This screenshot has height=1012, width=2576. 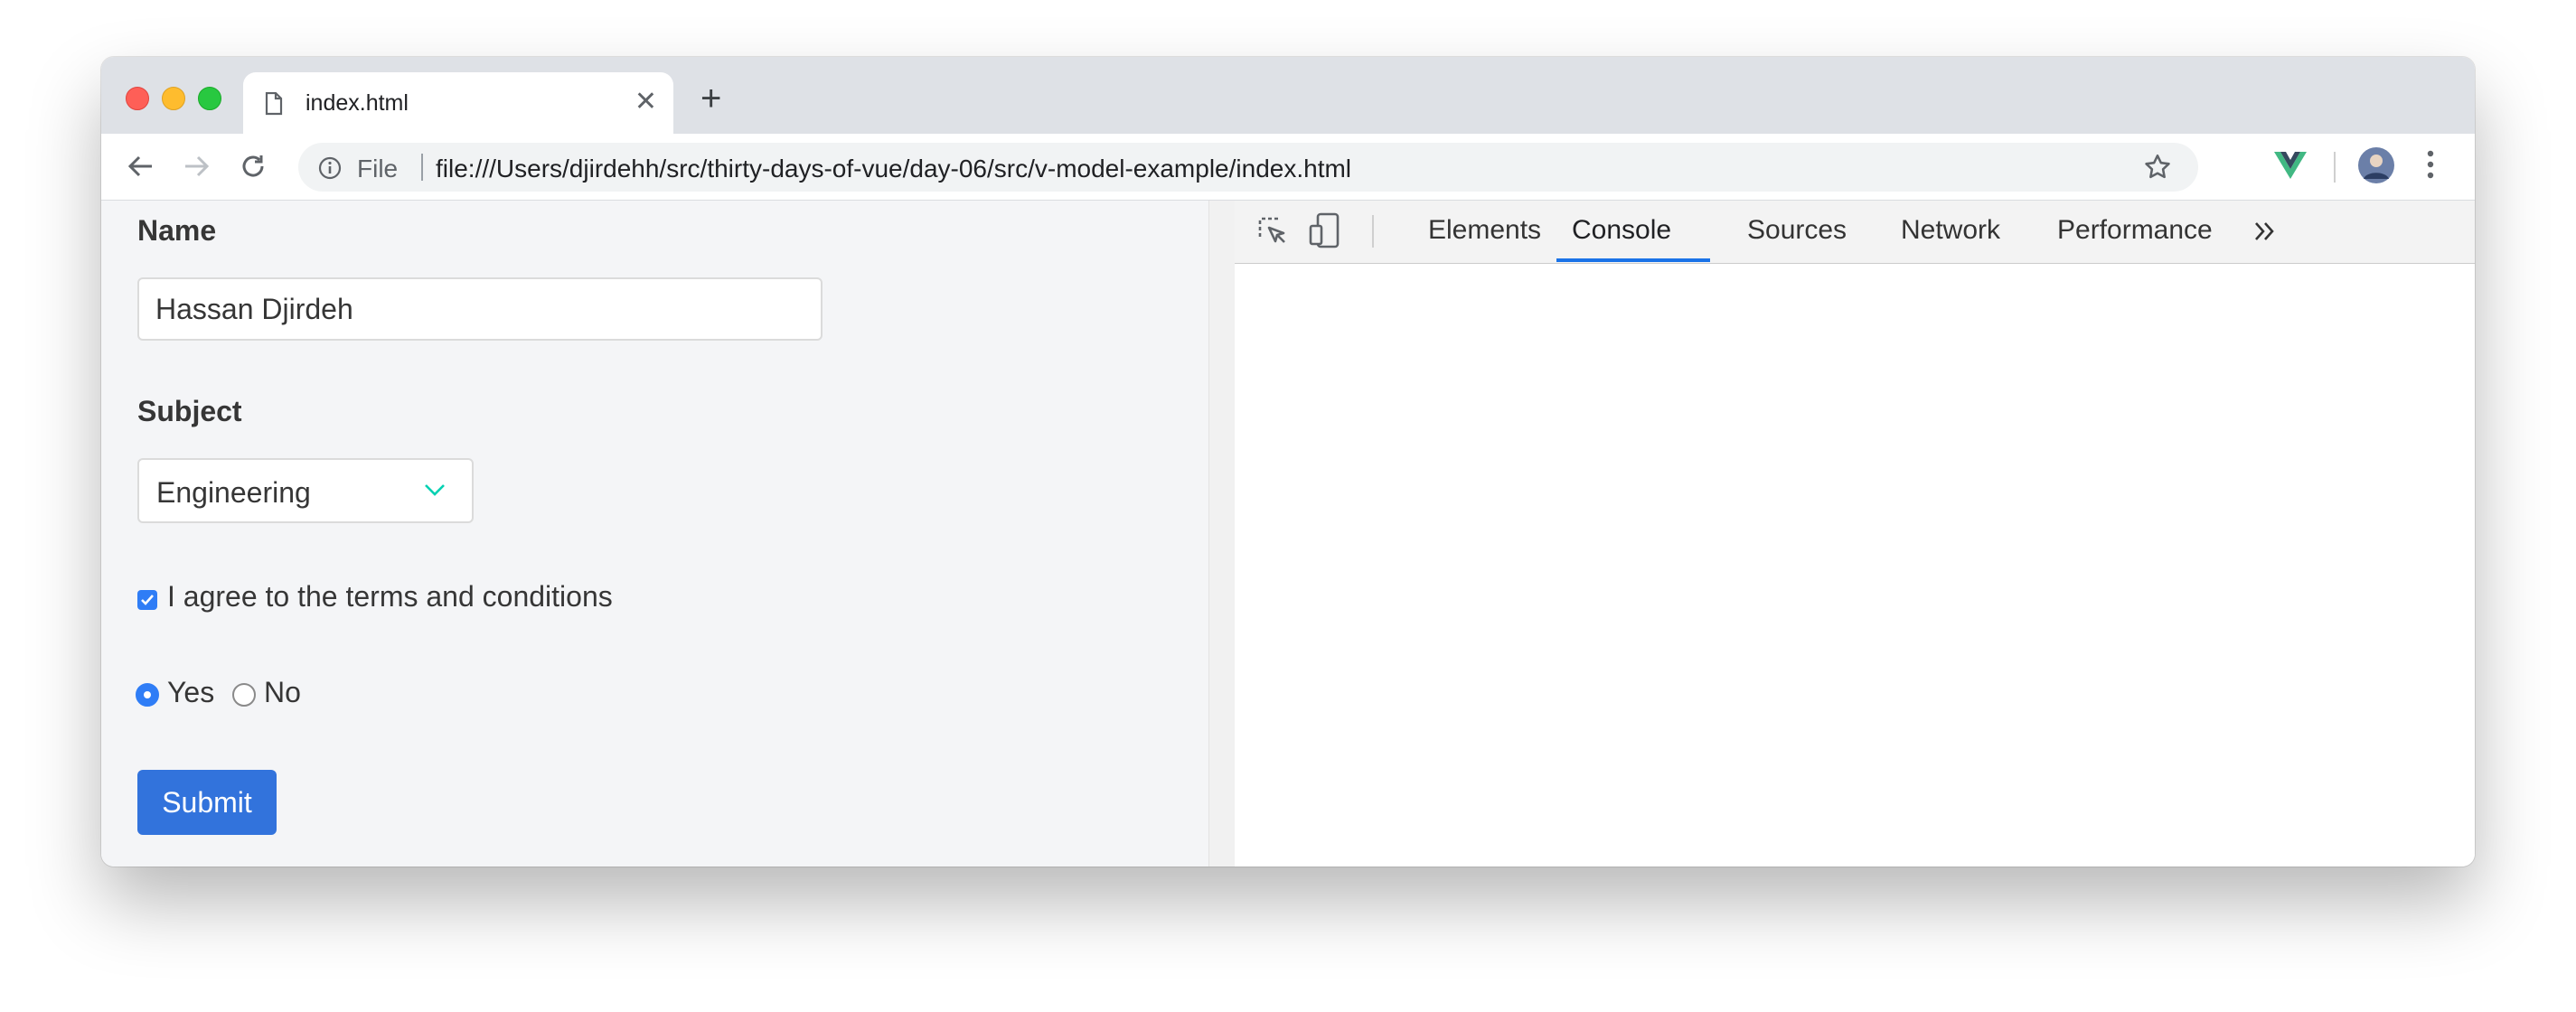 I want to click on avatar, so click(x=2376, y=167).